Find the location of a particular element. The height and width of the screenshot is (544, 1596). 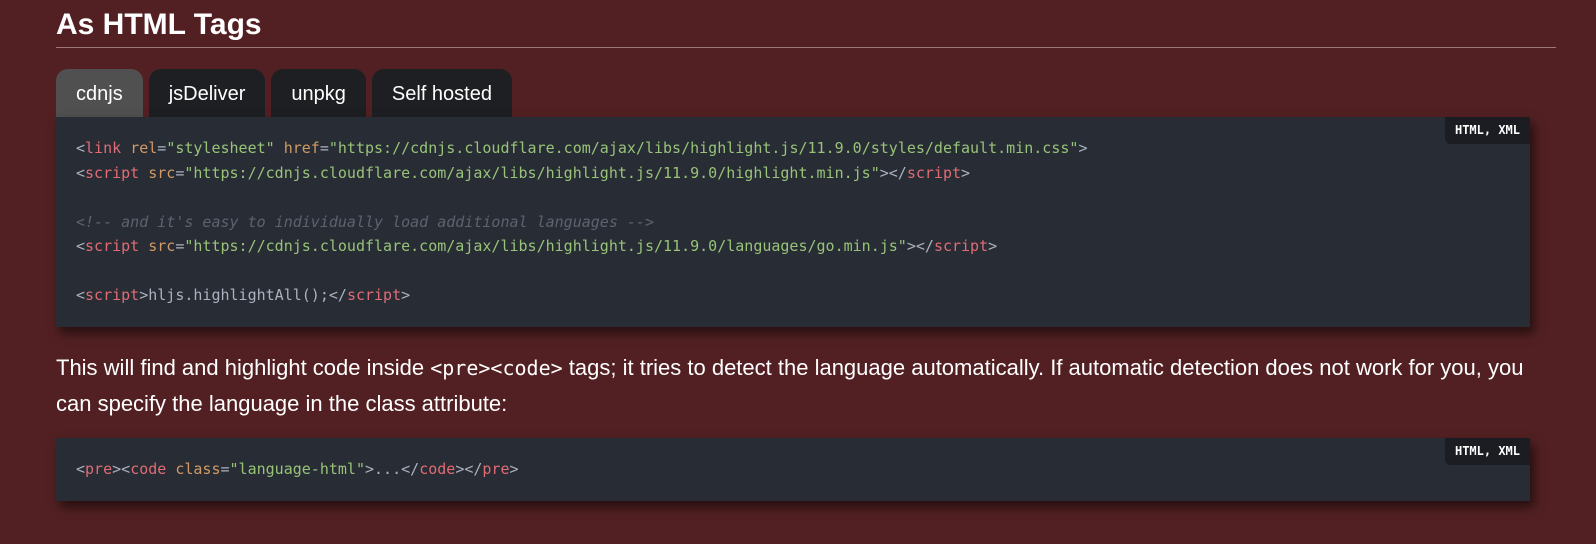

tab-cdnjs: cdnjs is located at coordinates (99, 93).